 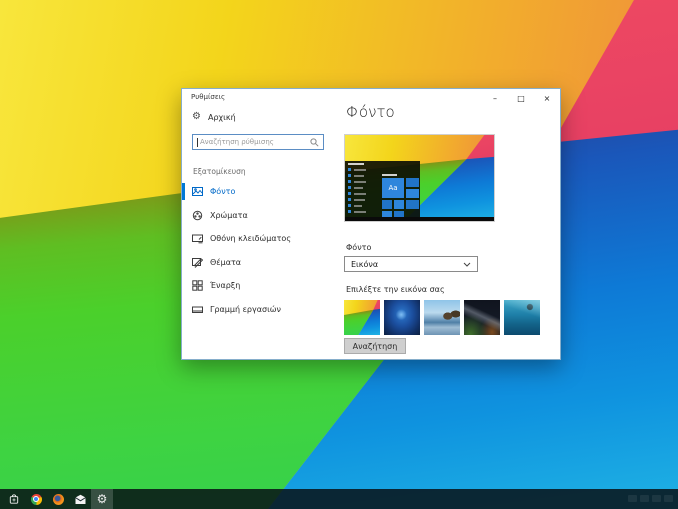 I want to click on text-caret, so click(x=197, y=142).